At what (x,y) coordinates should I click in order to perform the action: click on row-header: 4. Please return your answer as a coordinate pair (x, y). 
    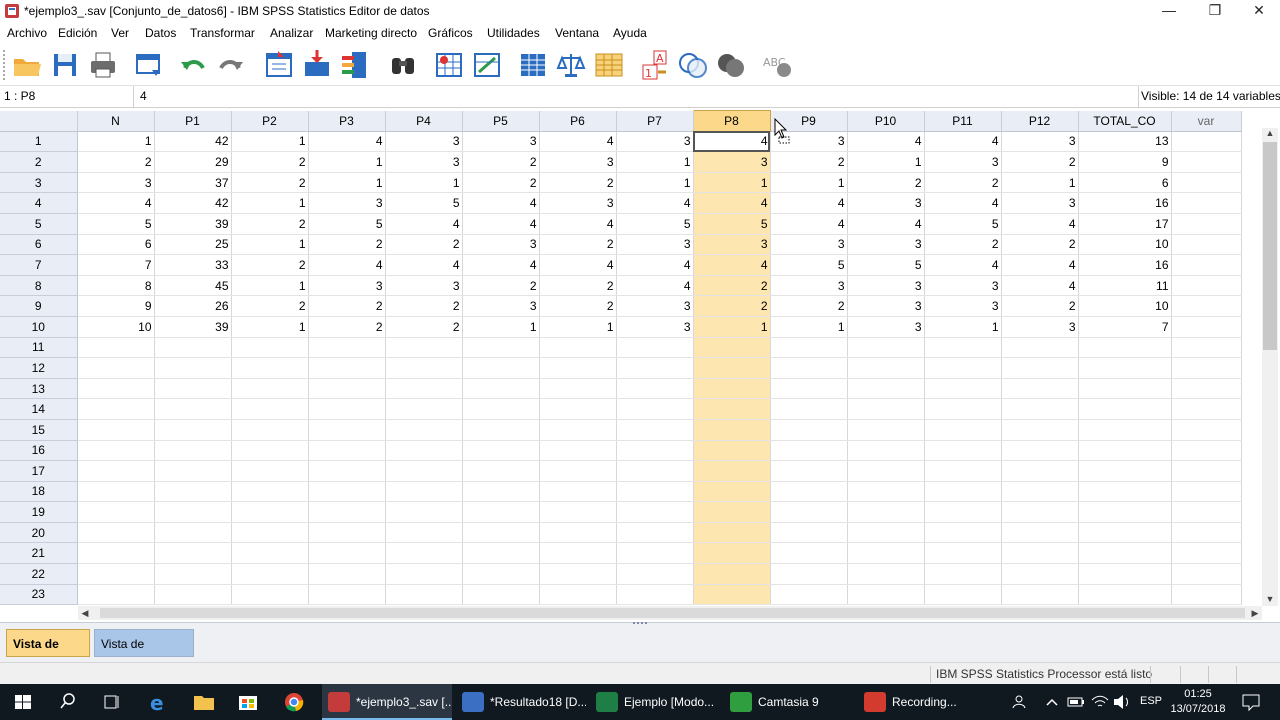
    Looking at the image, I should click on (39, 203).